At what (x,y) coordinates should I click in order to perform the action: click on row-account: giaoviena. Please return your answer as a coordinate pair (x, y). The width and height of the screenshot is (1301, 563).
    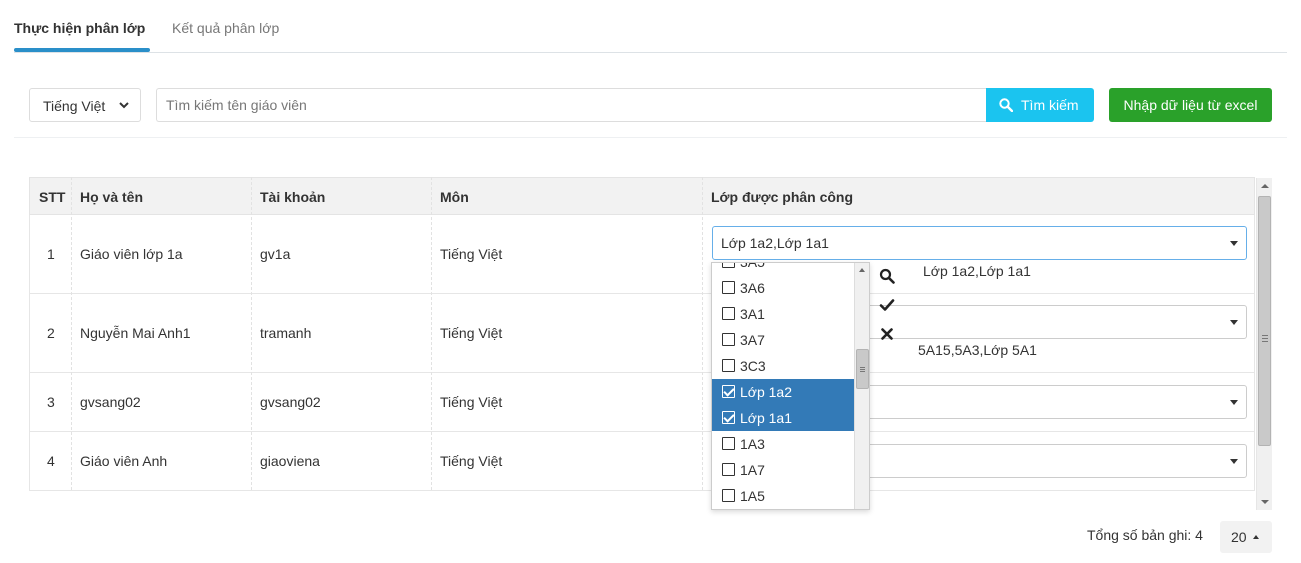
    Looking at the image, I should click on (290, 461).